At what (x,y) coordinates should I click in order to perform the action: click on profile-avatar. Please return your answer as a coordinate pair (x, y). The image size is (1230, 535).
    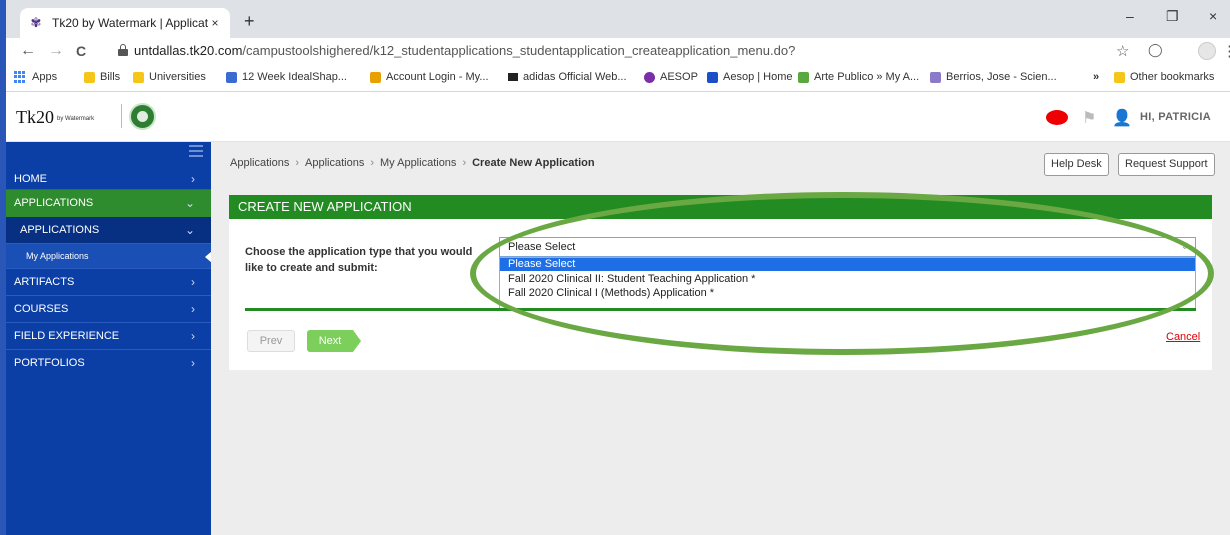
    Looking at the image, I should click on (1207, 51).